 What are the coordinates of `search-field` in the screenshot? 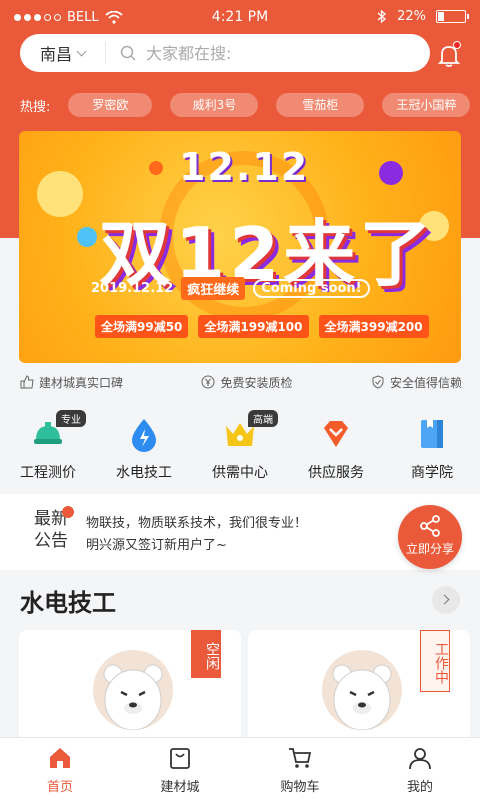 It's located at (268, 53).